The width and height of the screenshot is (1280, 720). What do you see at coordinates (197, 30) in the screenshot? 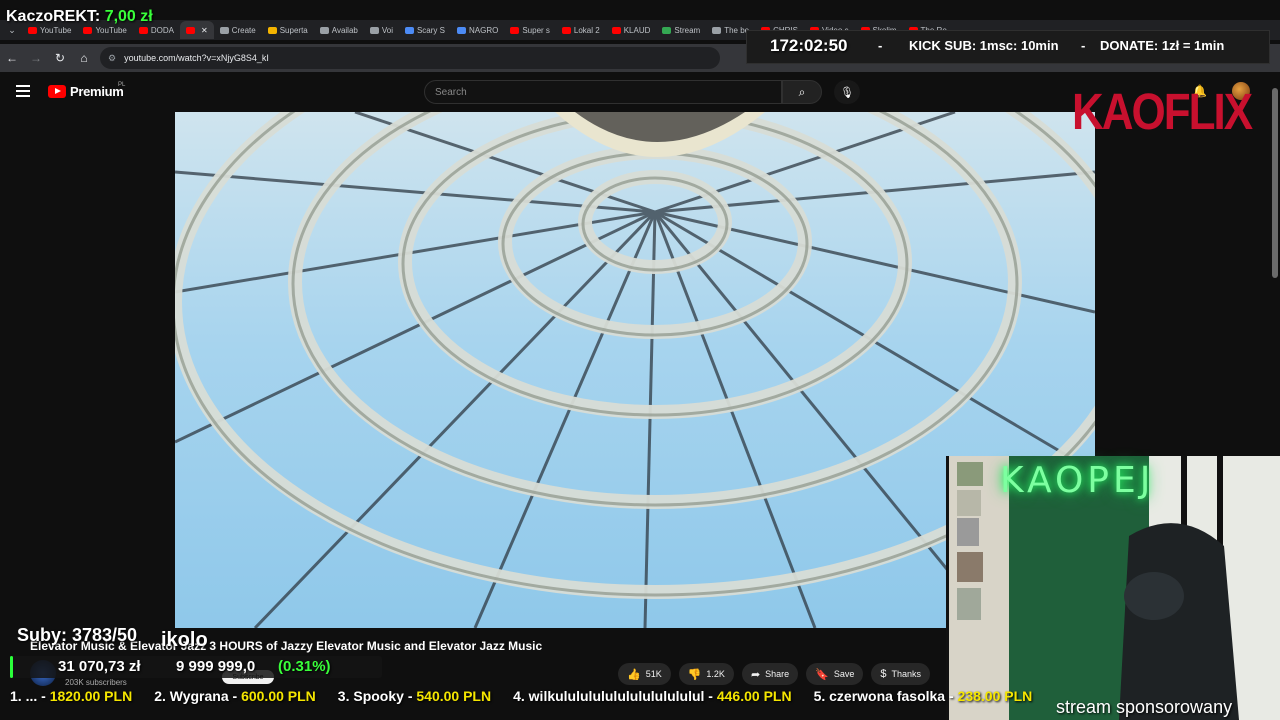
I see `browser-tab: ✕` at bounding box center [197, 30].